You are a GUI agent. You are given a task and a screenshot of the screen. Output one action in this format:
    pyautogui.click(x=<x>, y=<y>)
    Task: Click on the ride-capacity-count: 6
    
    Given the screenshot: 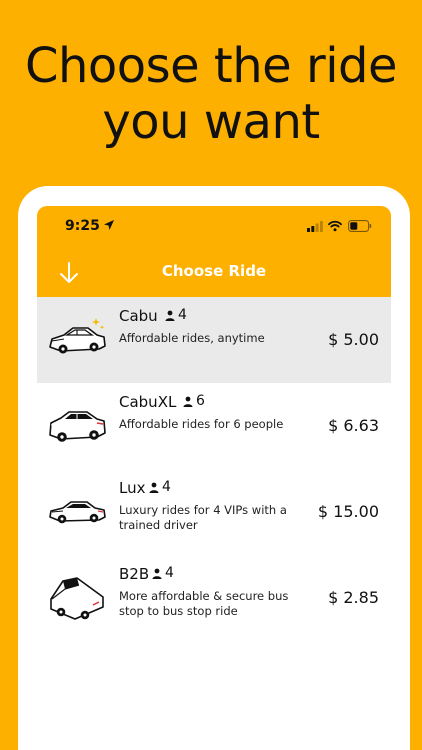 What is the action you would take?
    pyautogui.click(x=200, y=401)
    